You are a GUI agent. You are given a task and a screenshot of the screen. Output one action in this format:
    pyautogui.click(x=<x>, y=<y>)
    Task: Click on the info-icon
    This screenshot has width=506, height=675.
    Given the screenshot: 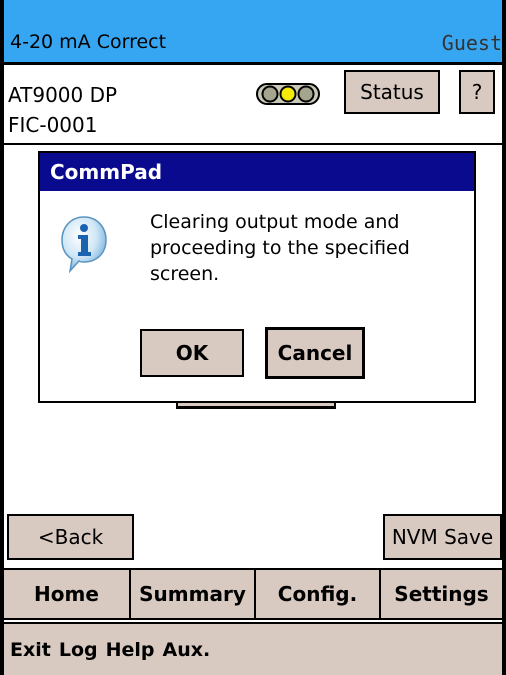 What is the action you would take?
    pyautogui.click(x=84, y=244)
    